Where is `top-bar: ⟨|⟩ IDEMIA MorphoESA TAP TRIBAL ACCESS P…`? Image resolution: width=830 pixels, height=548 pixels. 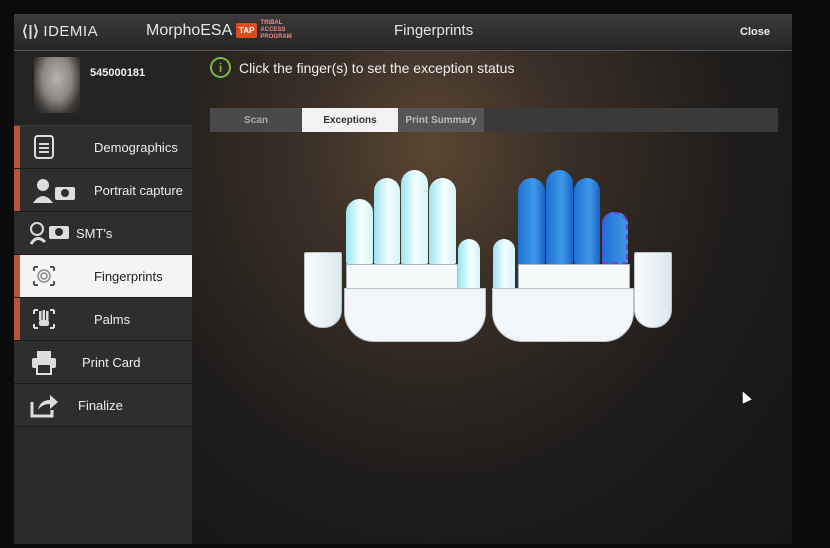
top-bar: ⟨|⟩ IDEMIA MorphoESA TAP TRIBAL ACCESS P… is located at coordinates (403, 32).